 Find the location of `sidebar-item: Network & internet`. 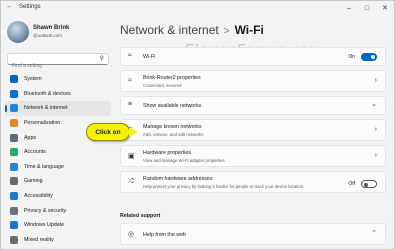

sidebar-item: Network & internet is located at coordinates (58, 108).